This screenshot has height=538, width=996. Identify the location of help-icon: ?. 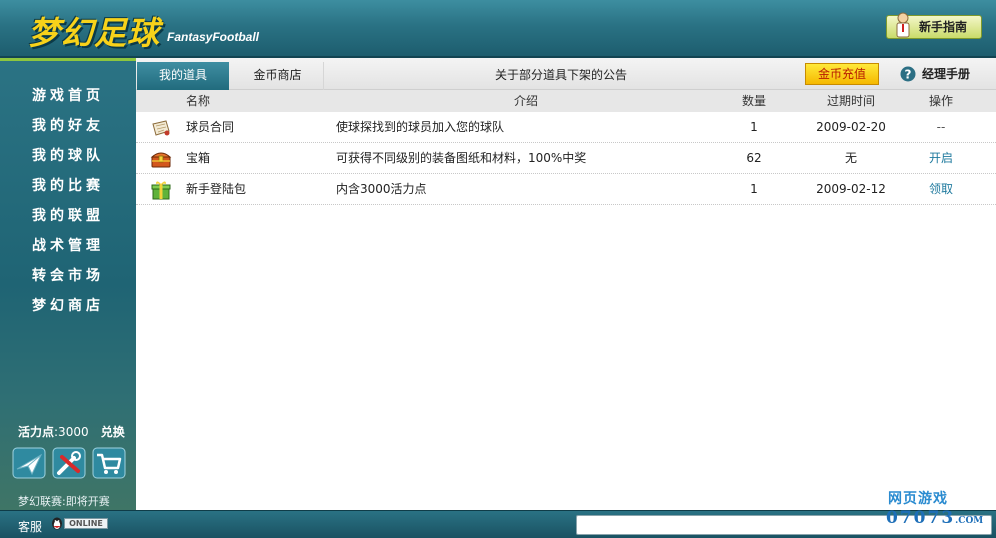
(908, 74).